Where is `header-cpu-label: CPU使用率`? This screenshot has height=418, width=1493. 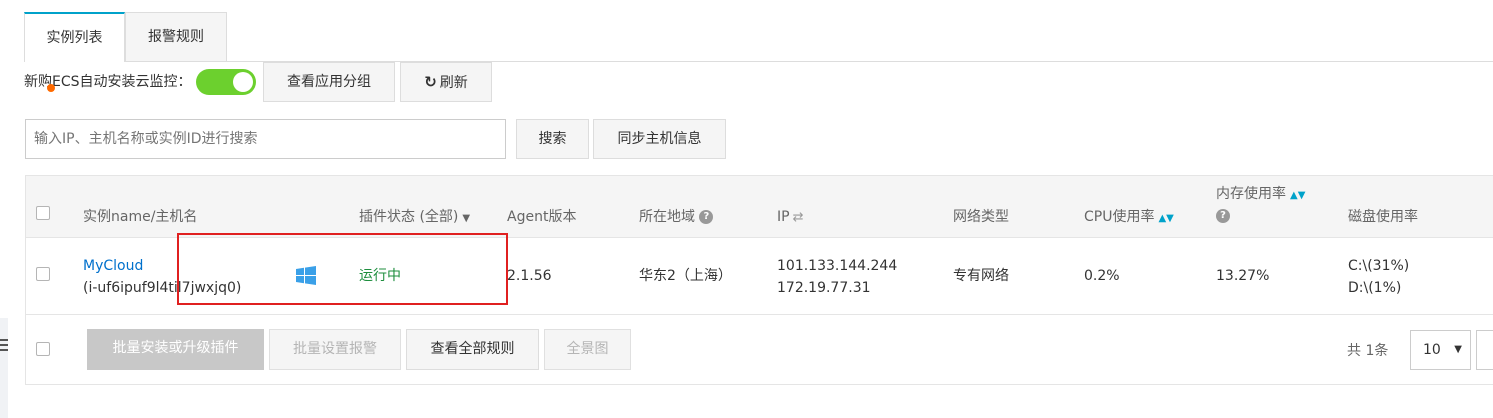
header-cpu-label: CPU使用率 is located at coordinates (1119, 217).